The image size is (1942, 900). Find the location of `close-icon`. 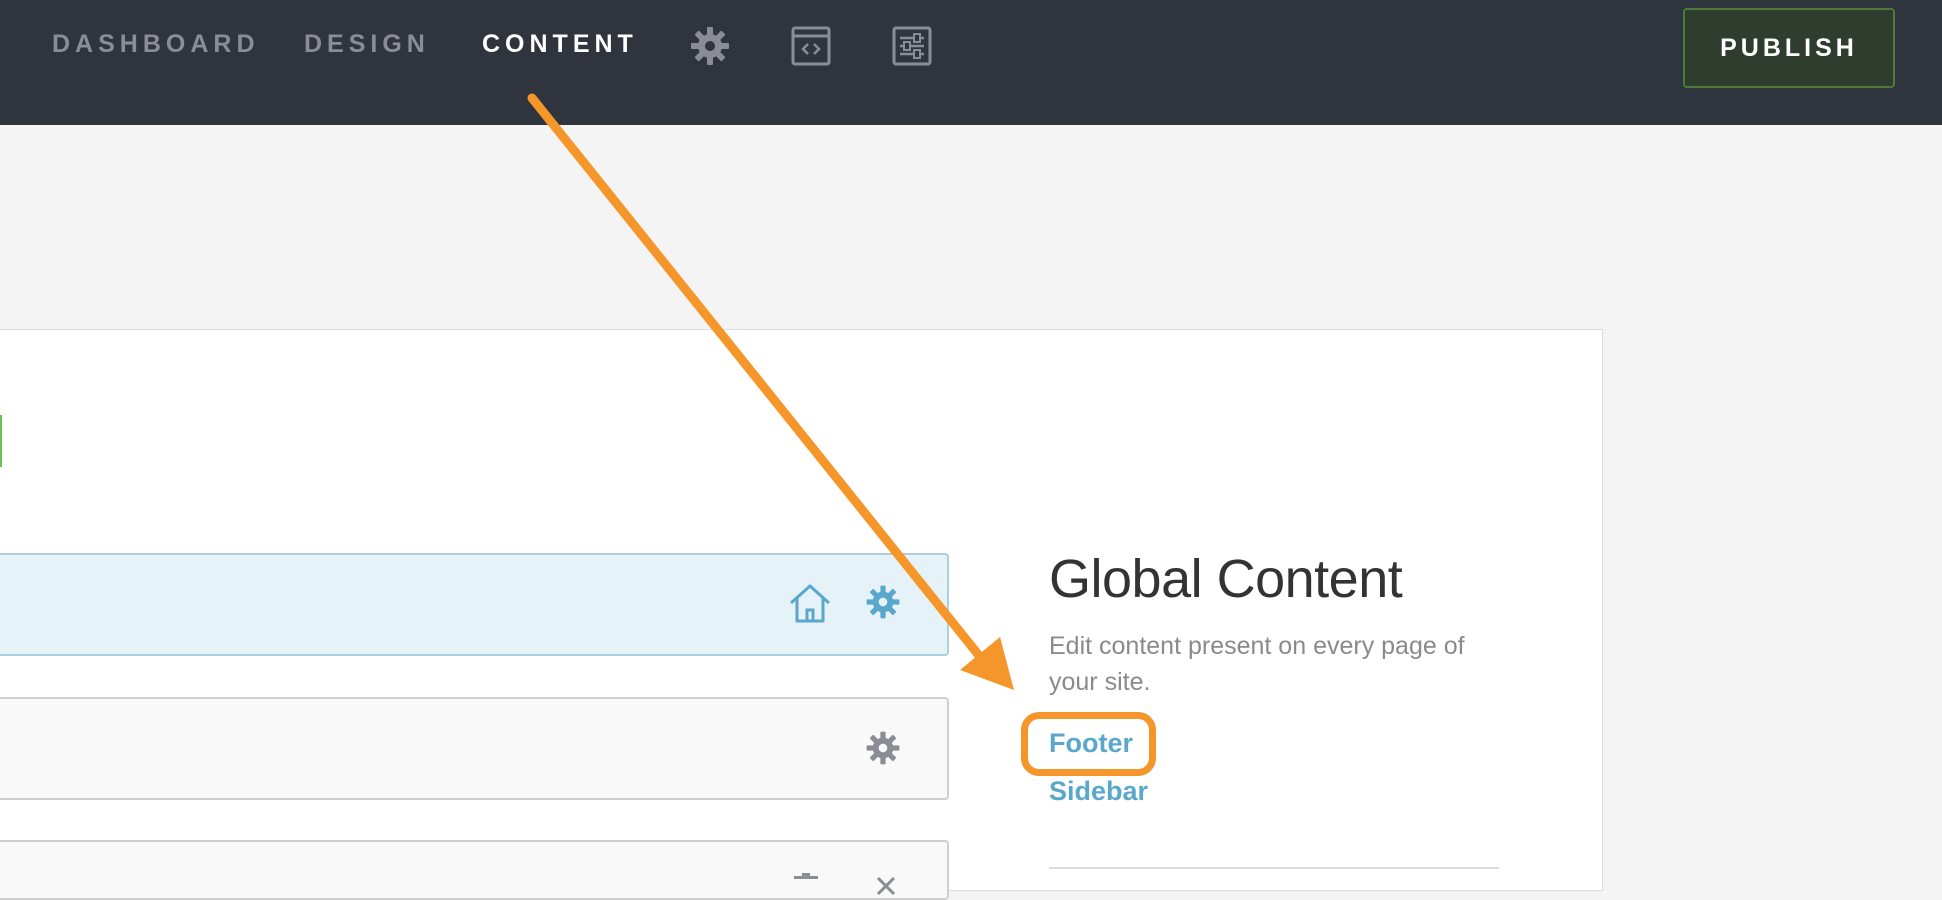

close-icon is located at coordinates (886, 886).